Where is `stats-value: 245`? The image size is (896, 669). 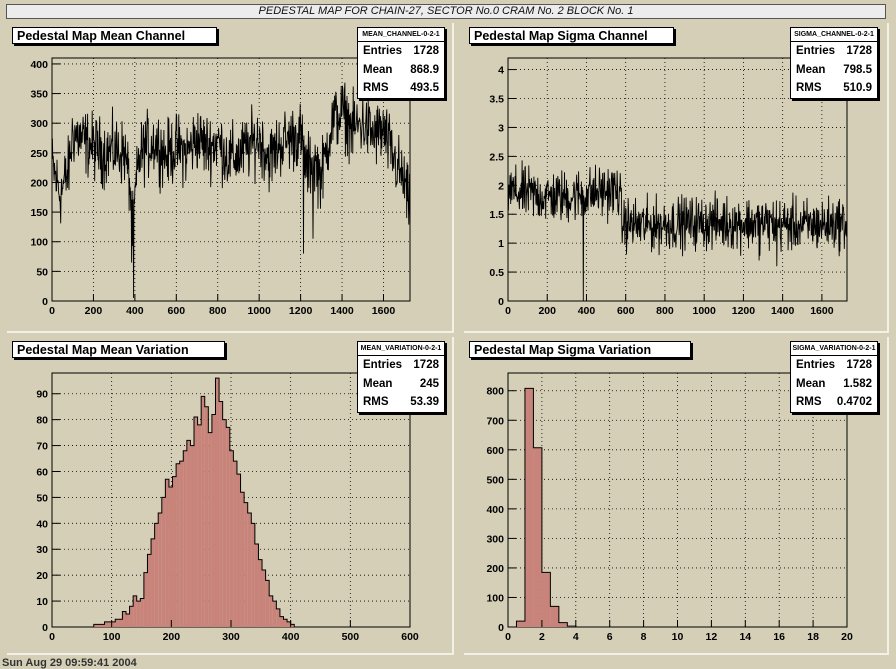 stats-value: 245 is located at coordinates (429, 383).